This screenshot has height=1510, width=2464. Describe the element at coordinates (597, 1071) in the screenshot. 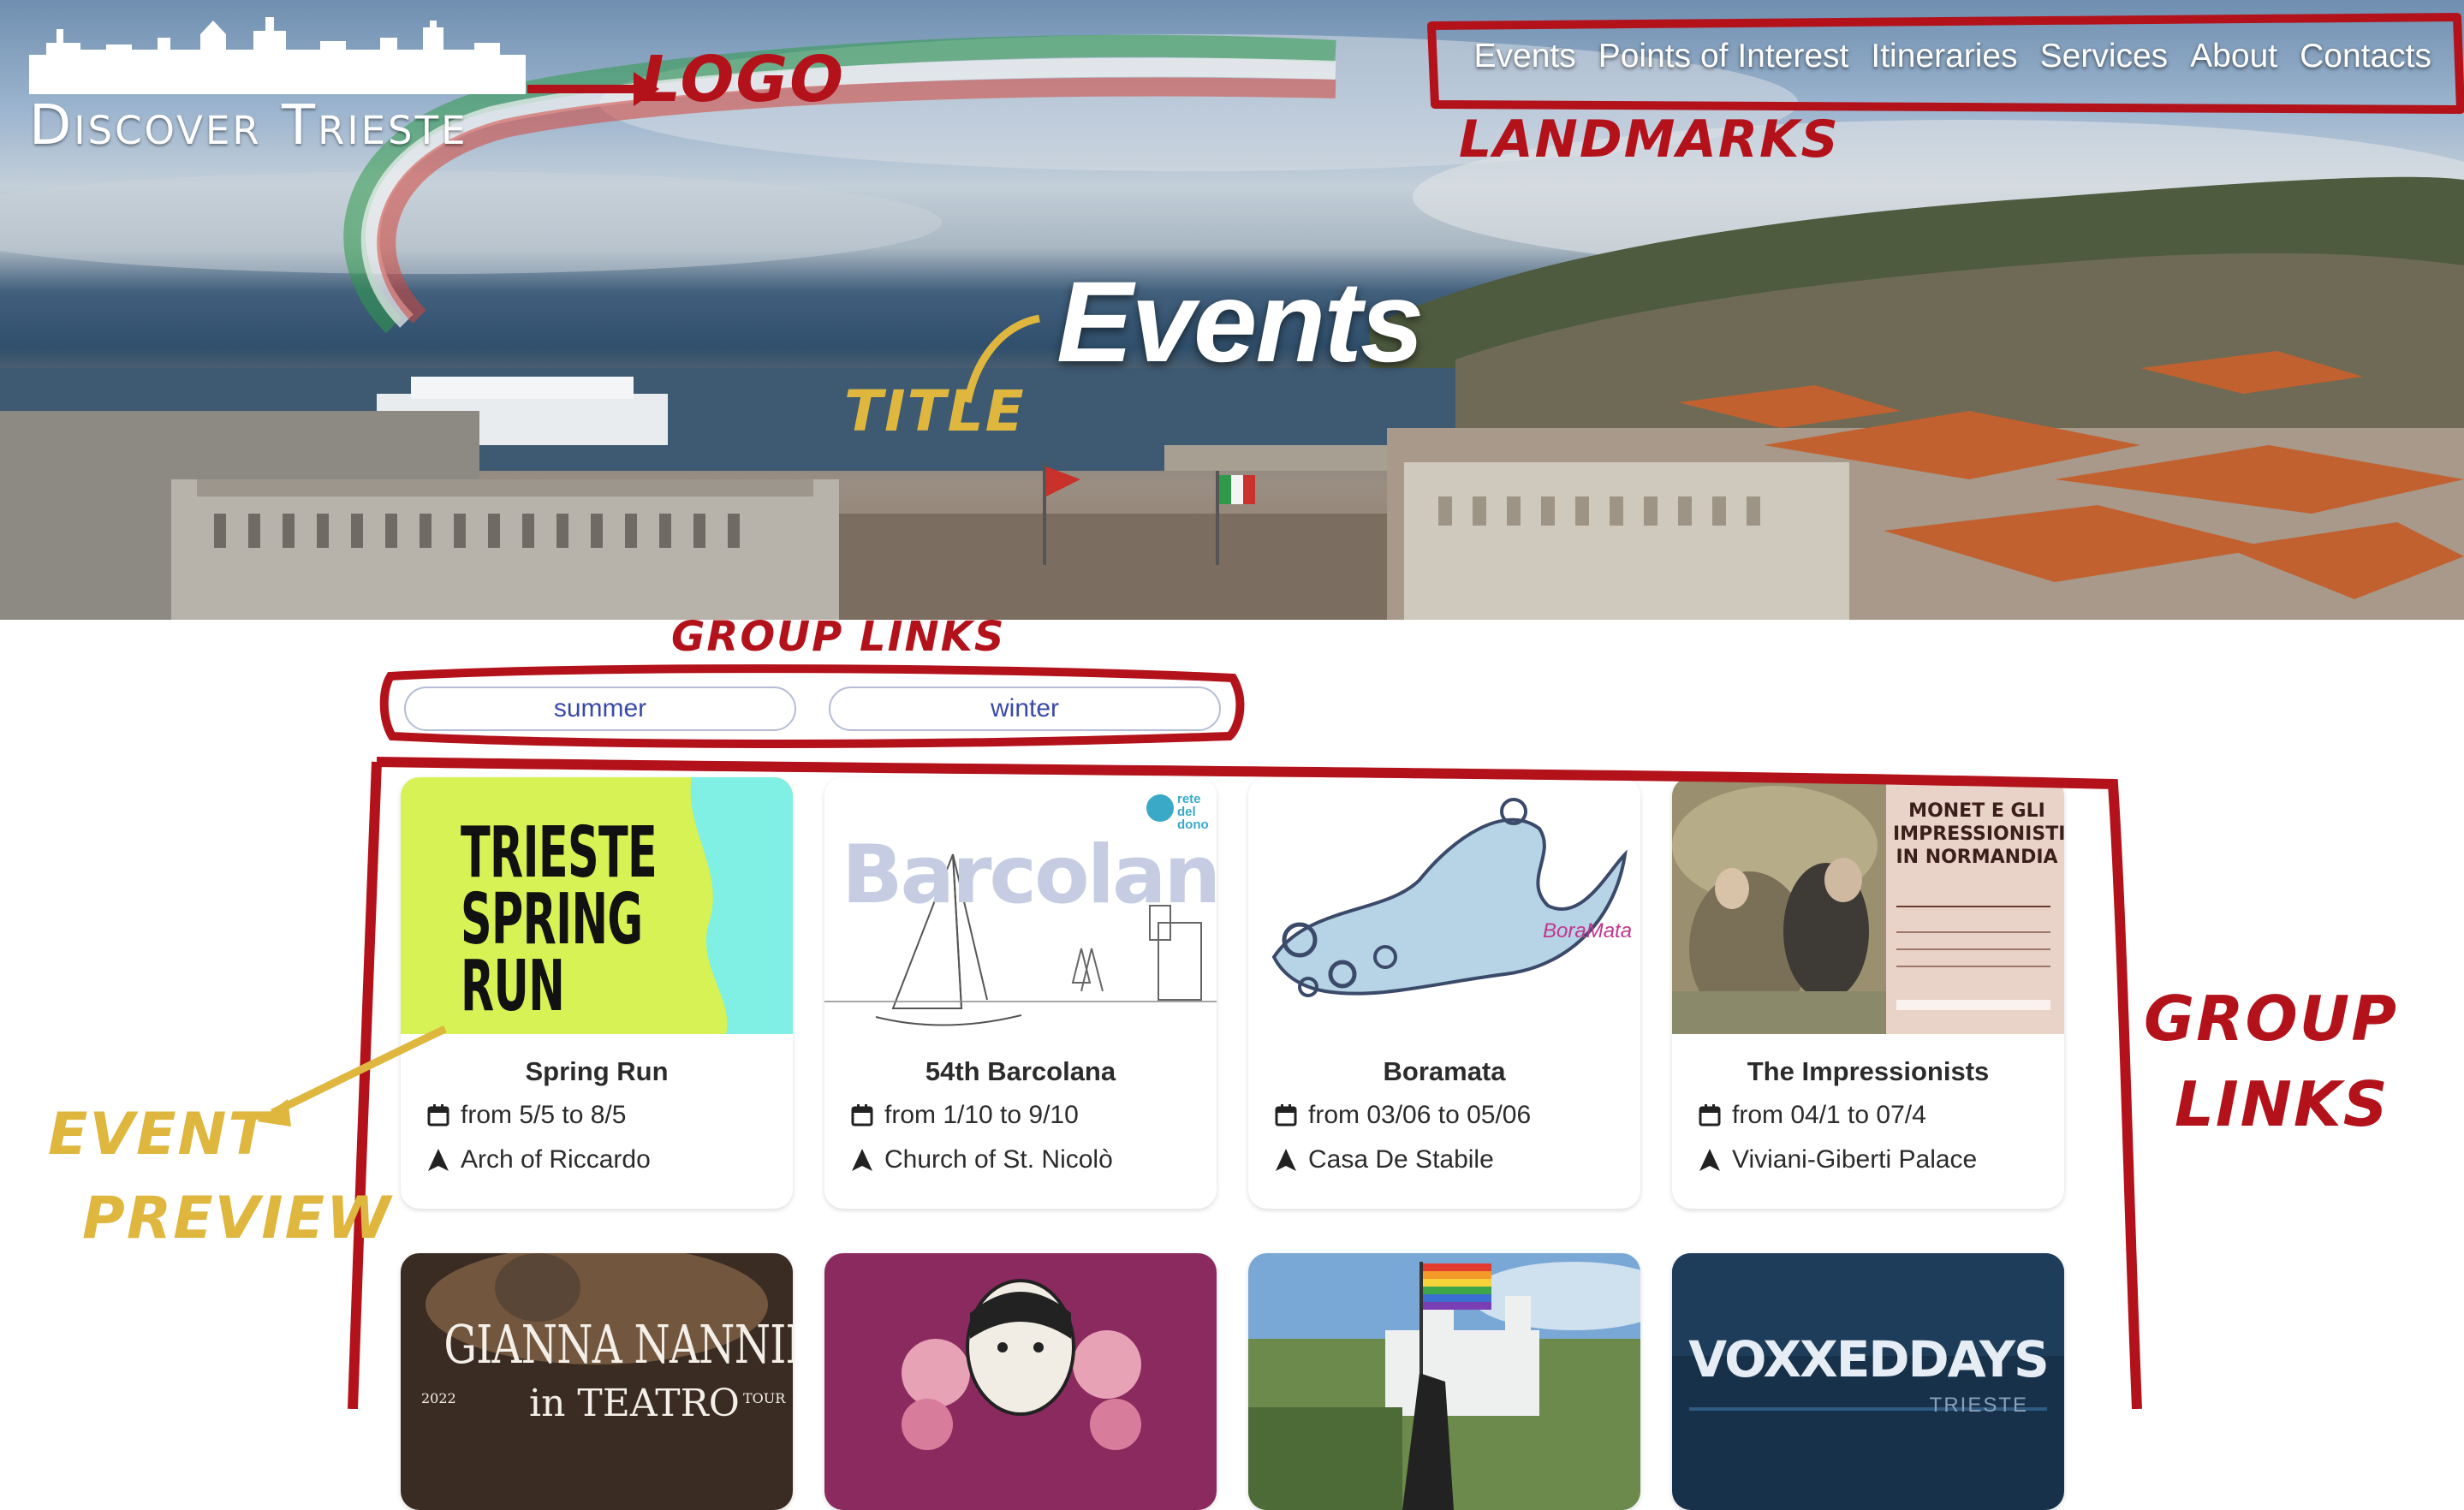

I see `event-title: Spring Run` at that location.